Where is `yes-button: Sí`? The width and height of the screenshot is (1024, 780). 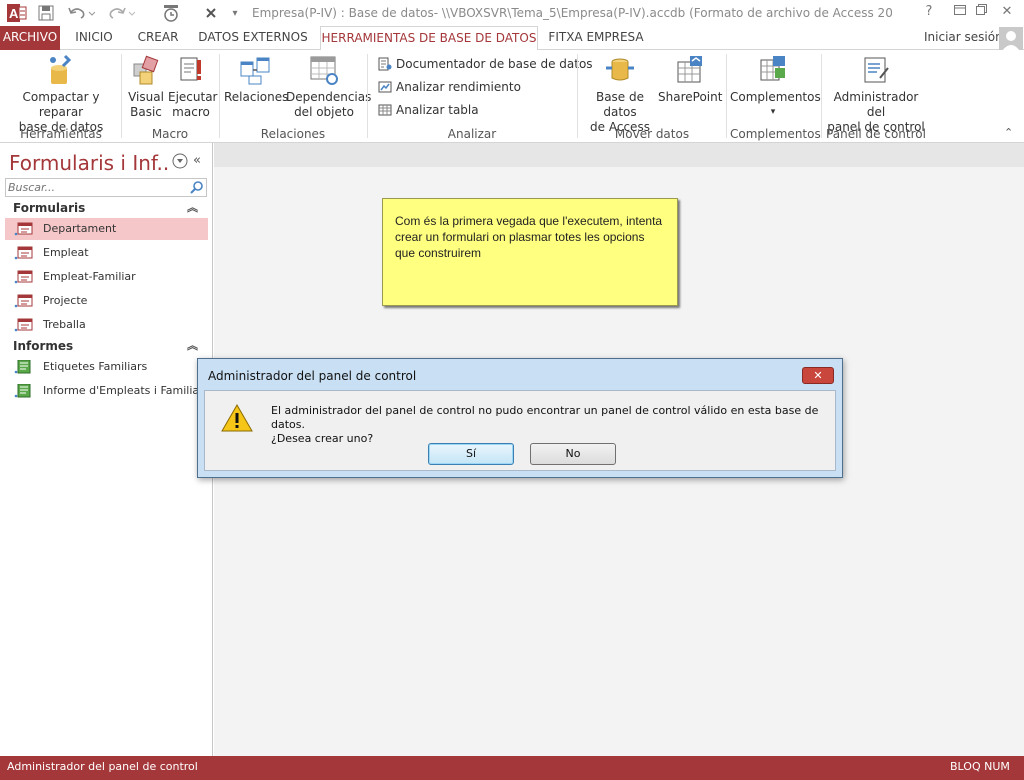 yes-button: Sí is located at coordinates (471, 454).